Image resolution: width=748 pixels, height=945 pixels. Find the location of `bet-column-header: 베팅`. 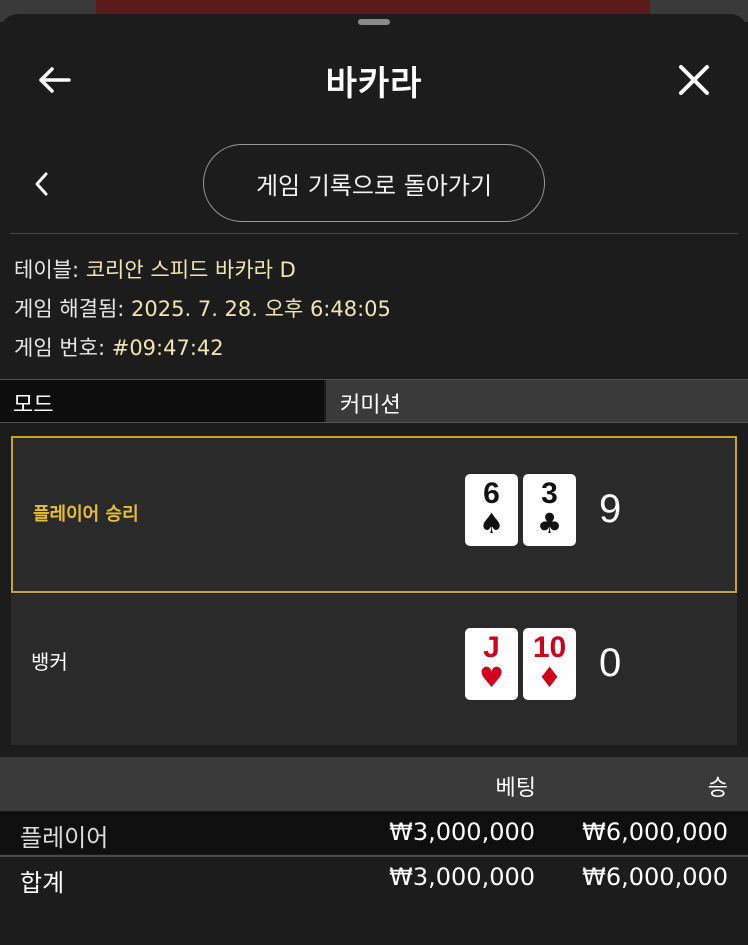

bet-column-header: 베팅 is located at coordinates (515, 788).